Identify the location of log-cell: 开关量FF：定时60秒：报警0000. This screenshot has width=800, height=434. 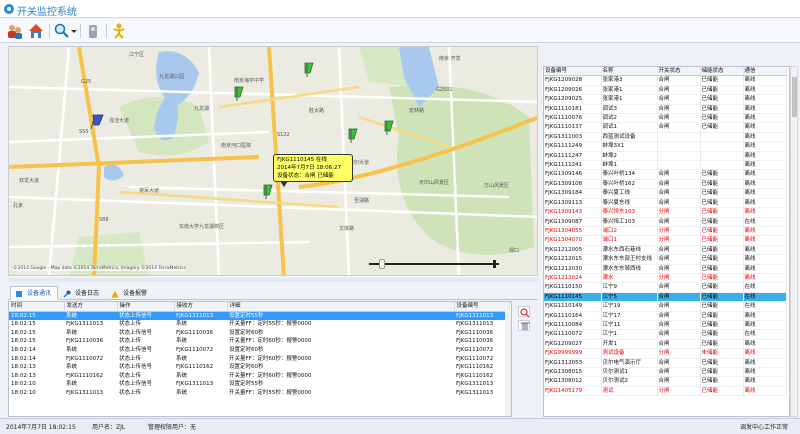
(270, 358).